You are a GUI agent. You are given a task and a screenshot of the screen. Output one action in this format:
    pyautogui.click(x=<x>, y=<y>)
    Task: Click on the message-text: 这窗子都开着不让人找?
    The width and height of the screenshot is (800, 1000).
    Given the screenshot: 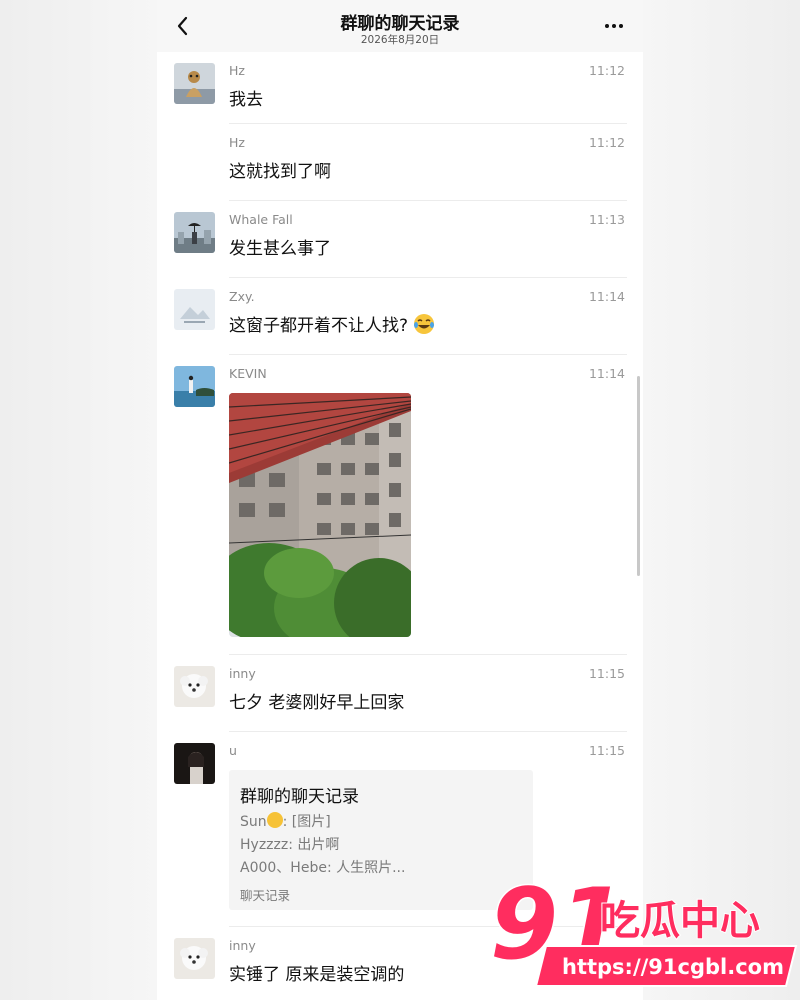 What is the action you would take?
    pyautogui.click(x=332, y=323)
    